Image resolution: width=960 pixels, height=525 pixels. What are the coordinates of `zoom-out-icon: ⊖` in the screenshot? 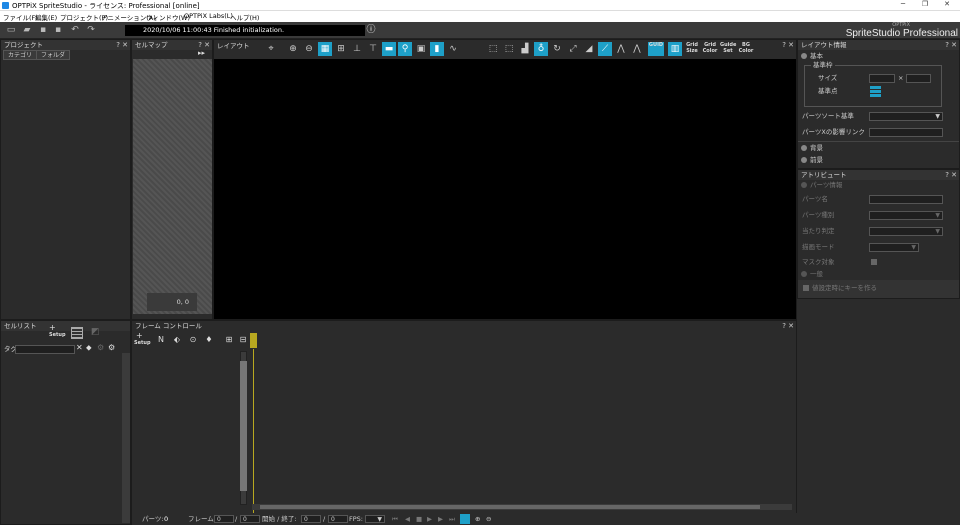 It's located at (309, 49).